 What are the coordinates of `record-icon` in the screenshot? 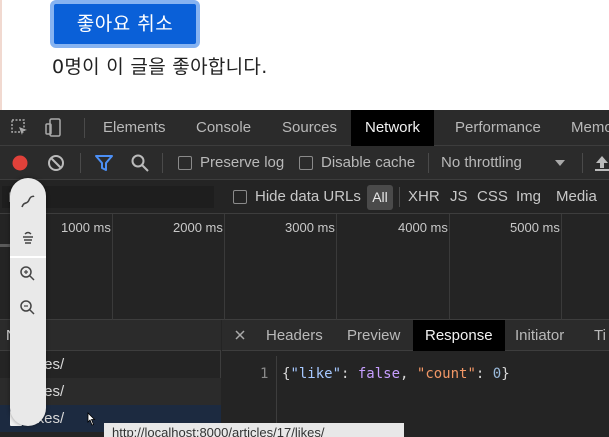 It's located at (20, 163).